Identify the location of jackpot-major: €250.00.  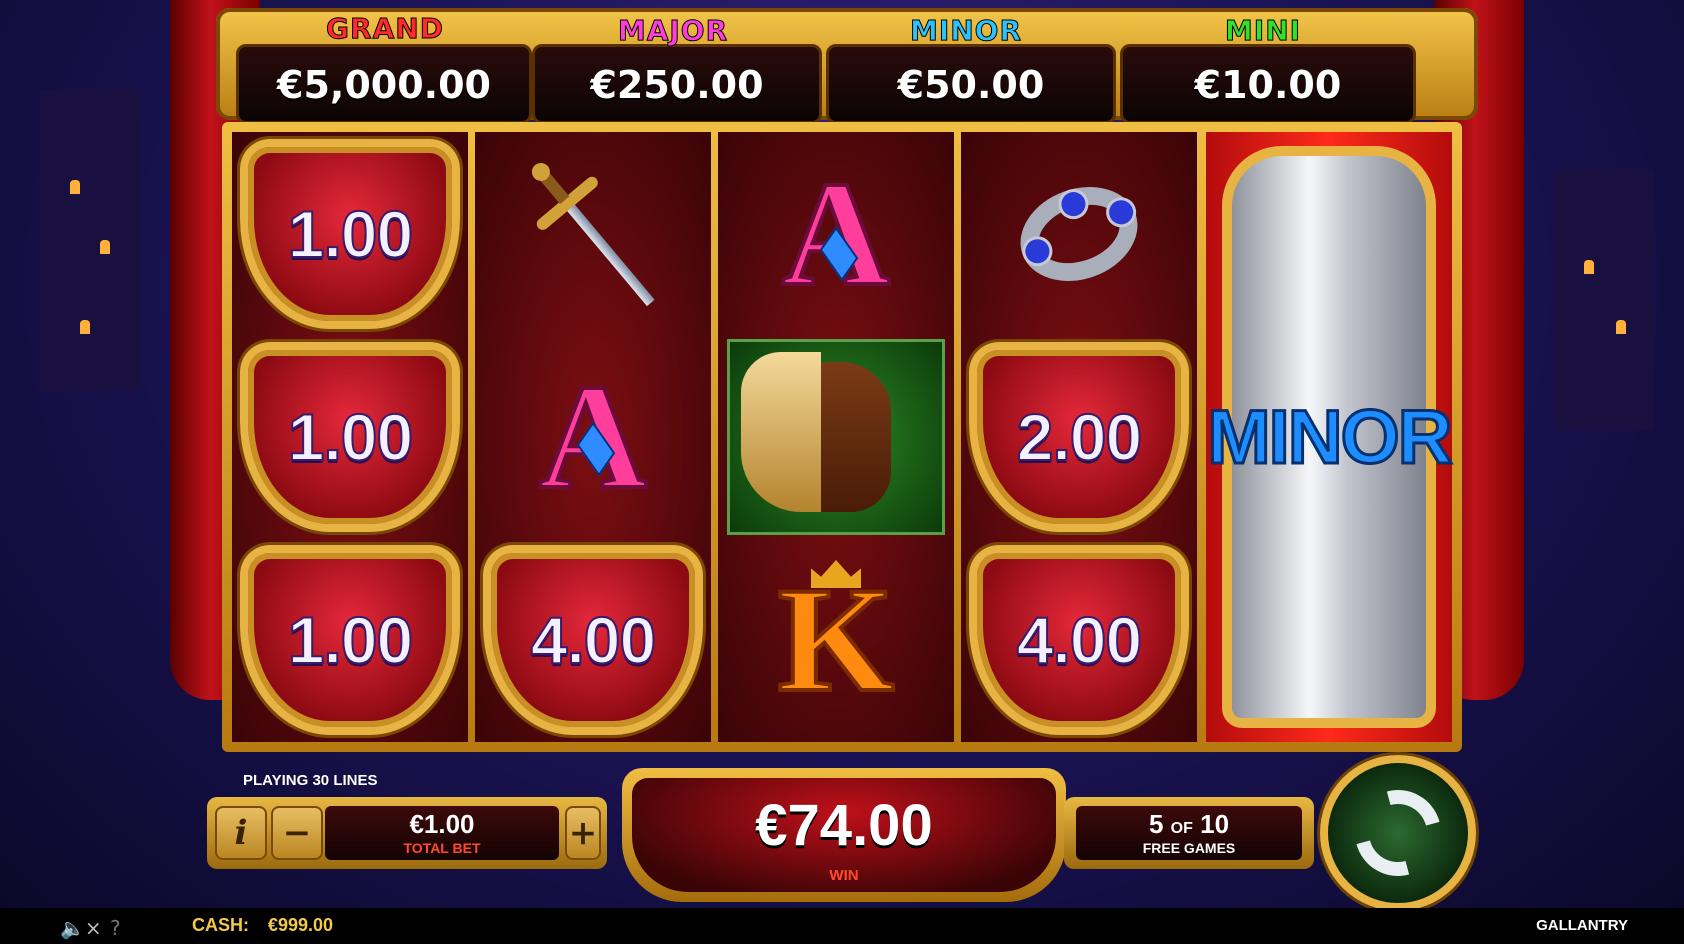
(677, 84).